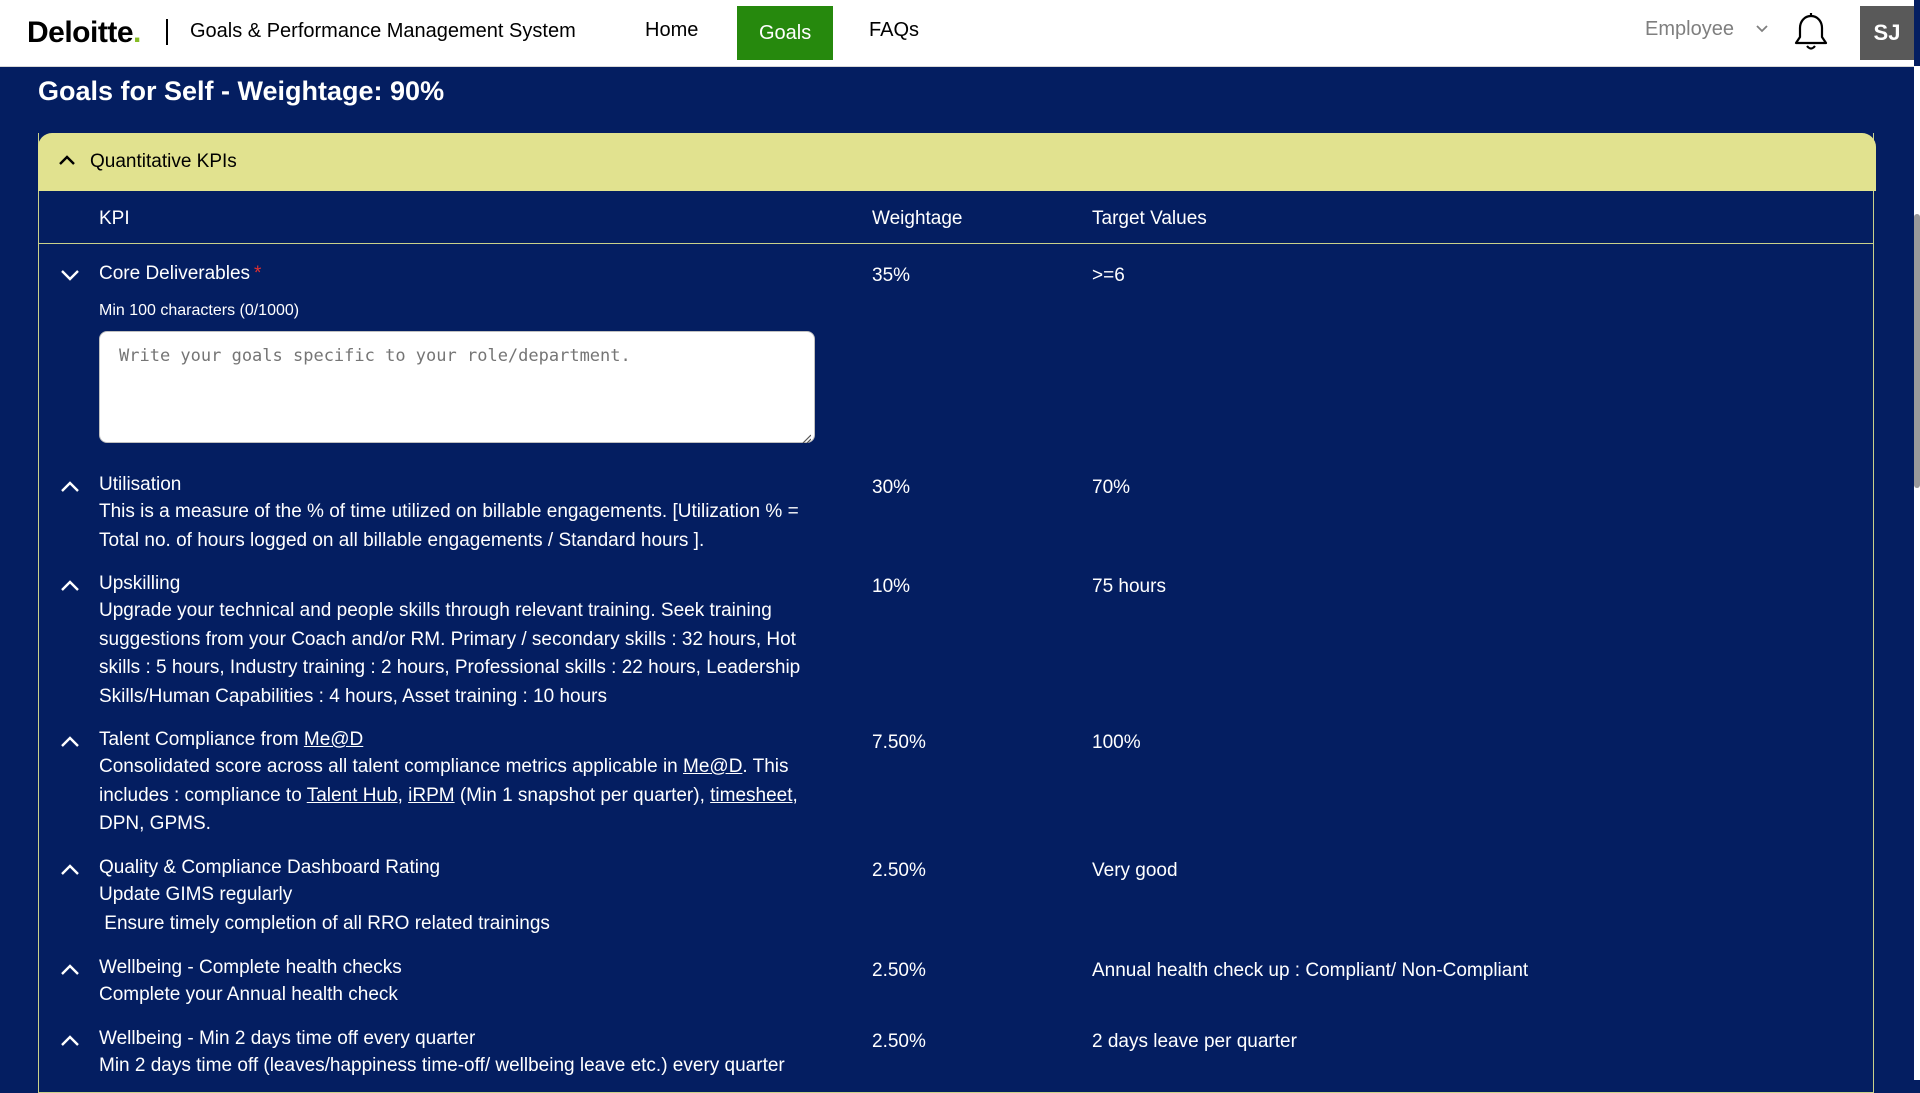  What do you see at coordinates (891, 487) in the screenshot?
I see `weightage-value: 30%` at bounding box center [891, 487].